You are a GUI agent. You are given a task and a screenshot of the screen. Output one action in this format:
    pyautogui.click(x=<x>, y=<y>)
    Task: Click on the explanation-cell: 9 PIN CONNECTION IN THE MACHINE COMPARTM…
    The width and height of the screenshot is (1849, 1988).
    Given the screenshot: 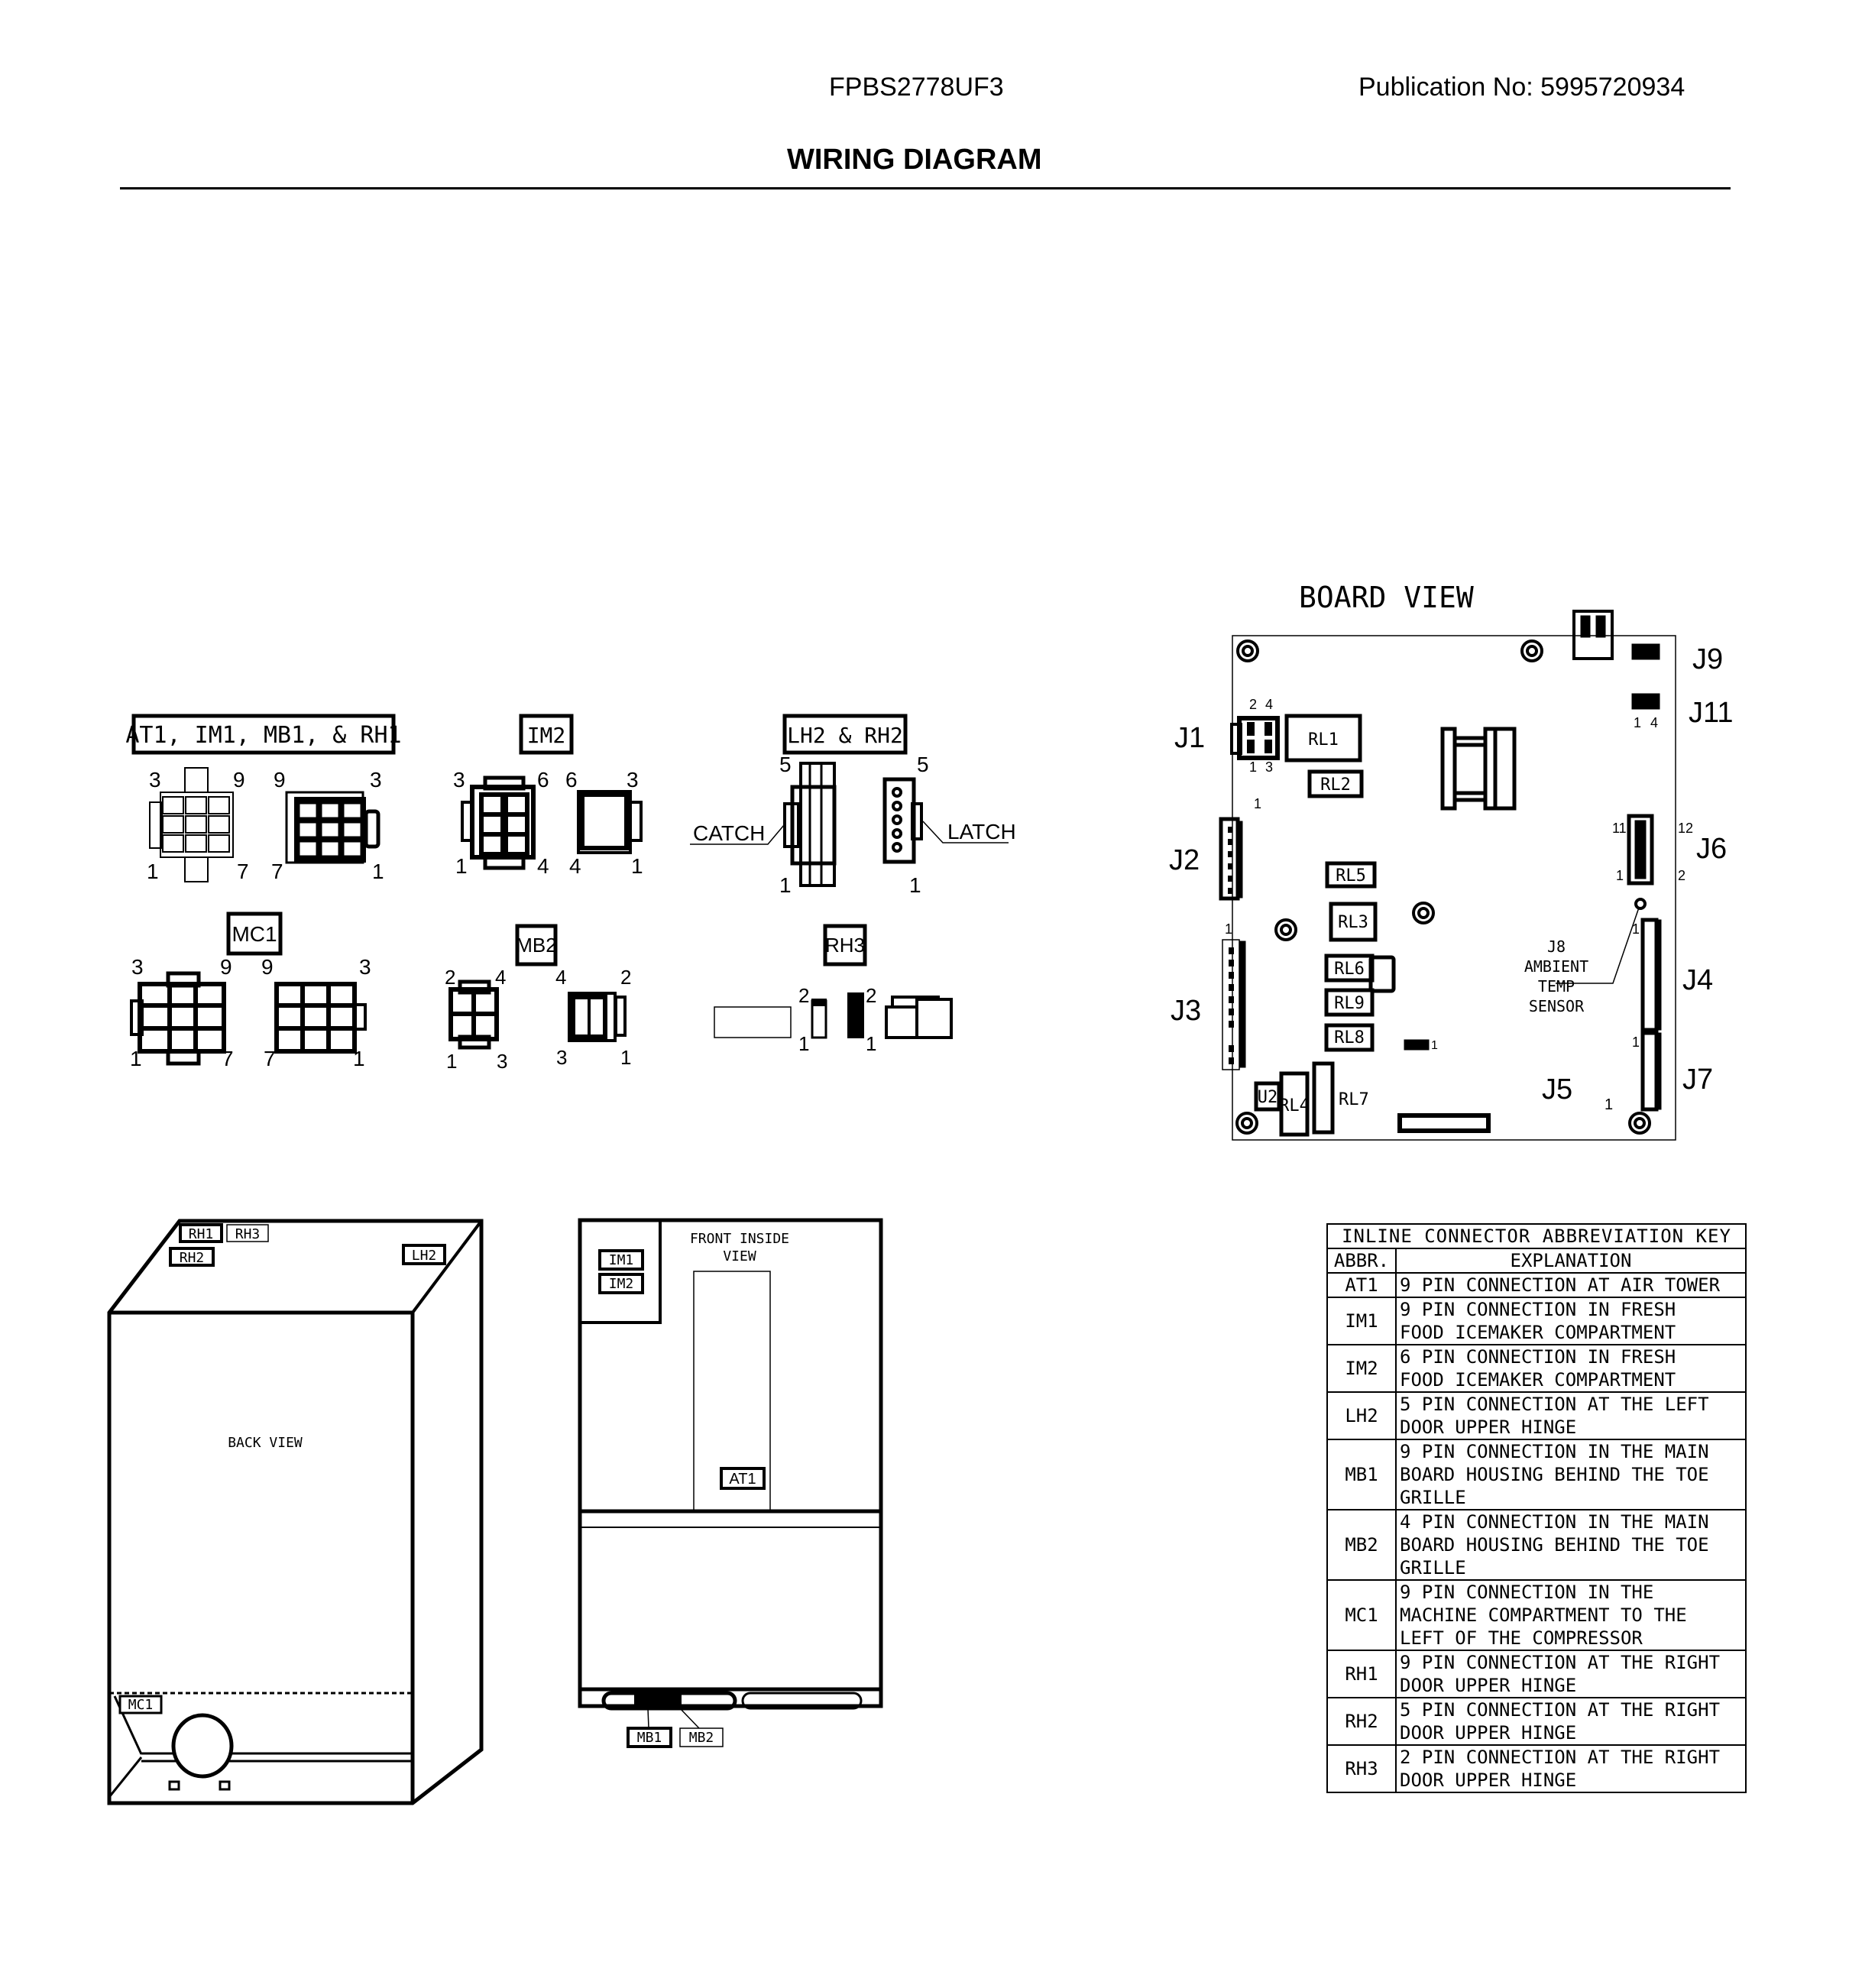 What is the action you would take?
    pyautogui.click(x=1571, y=1615)
    